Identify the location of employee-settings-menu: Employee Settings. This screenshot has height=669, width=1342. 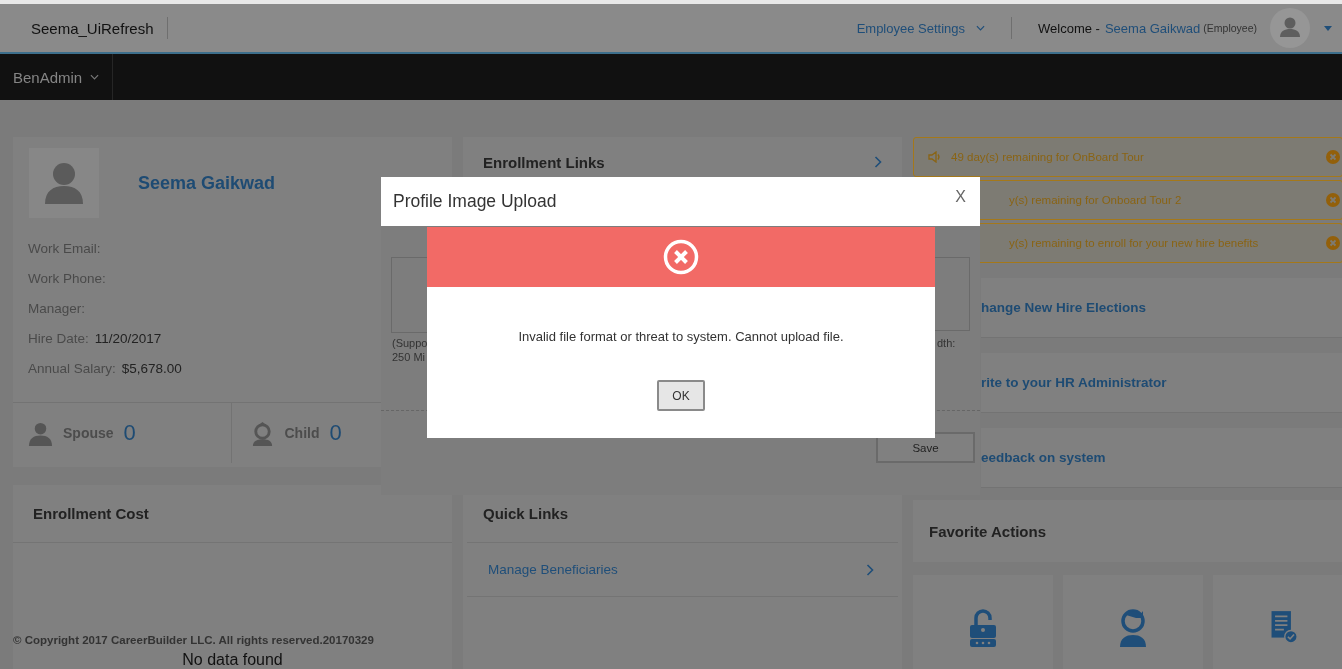
(911, 28).